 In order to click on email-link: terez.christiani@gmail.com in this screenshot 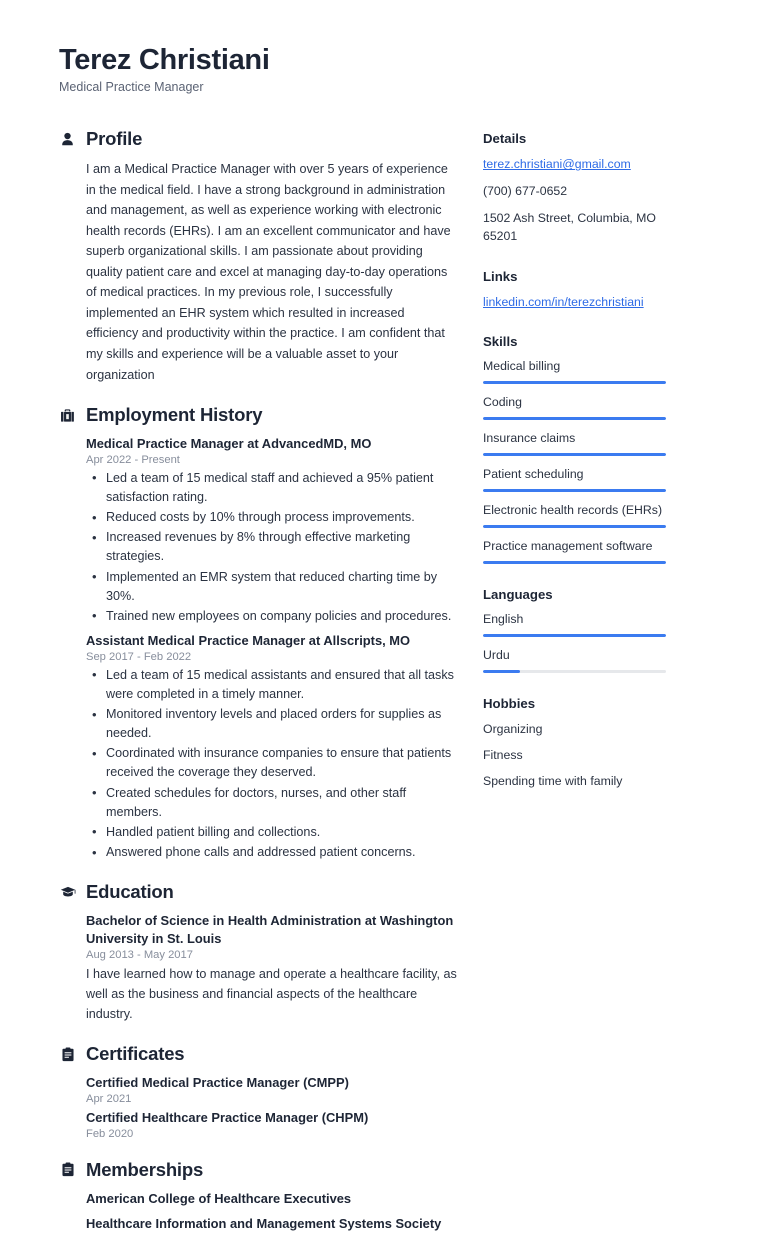, I will do `click(575, 165)`.